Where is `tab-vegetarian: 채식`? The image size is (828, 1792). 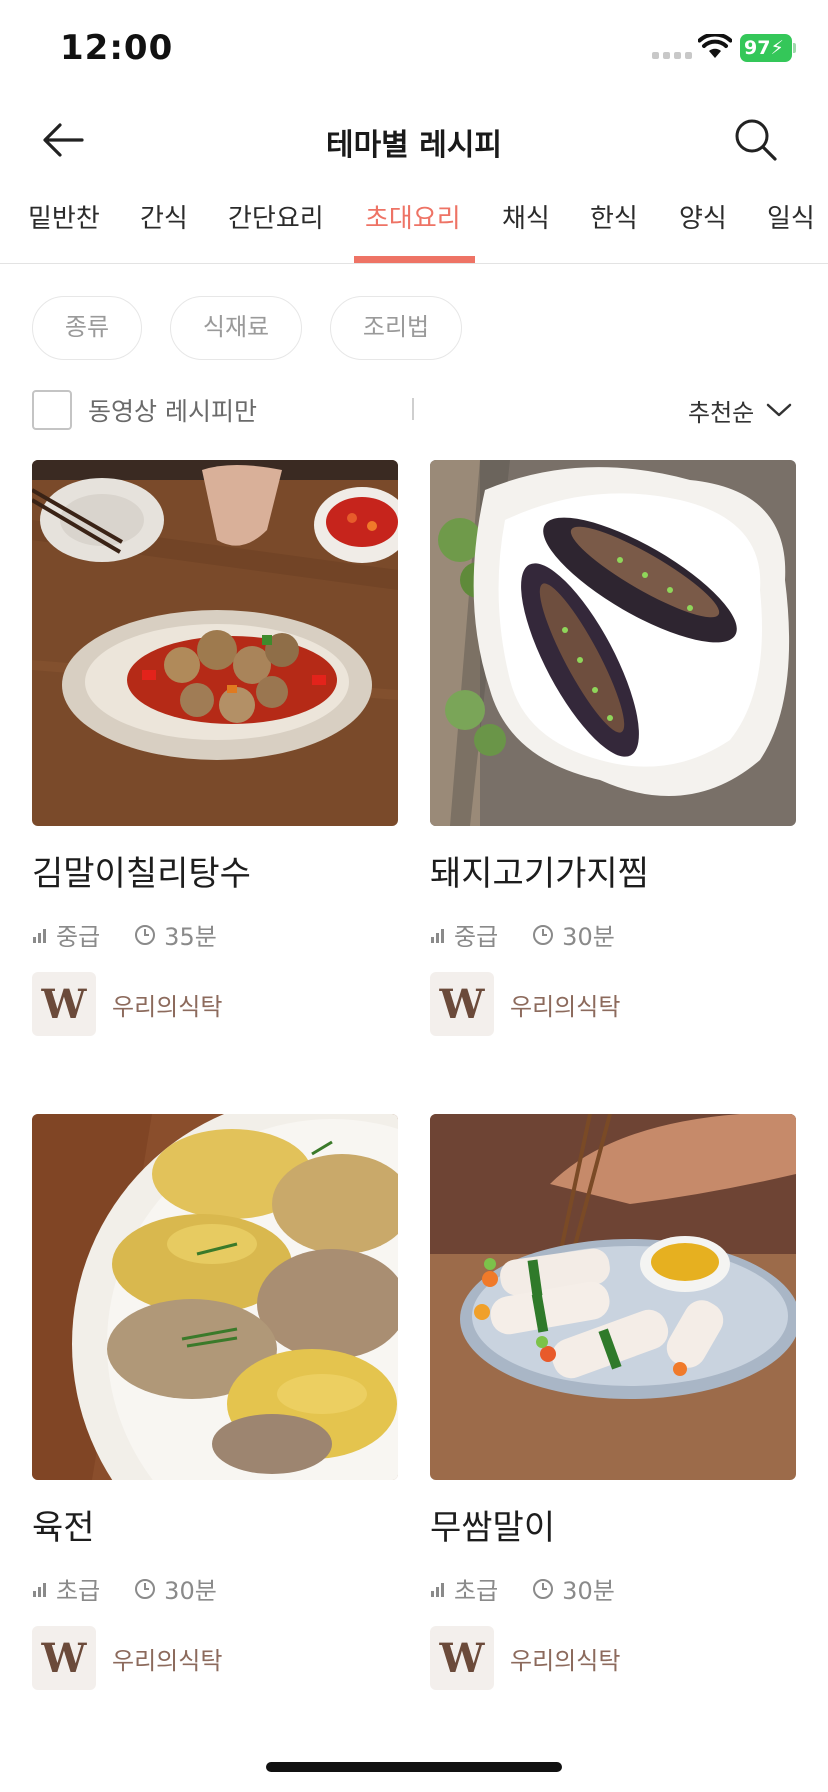 tab-vegetarian: 채식 is located at coordinates (526, 216).